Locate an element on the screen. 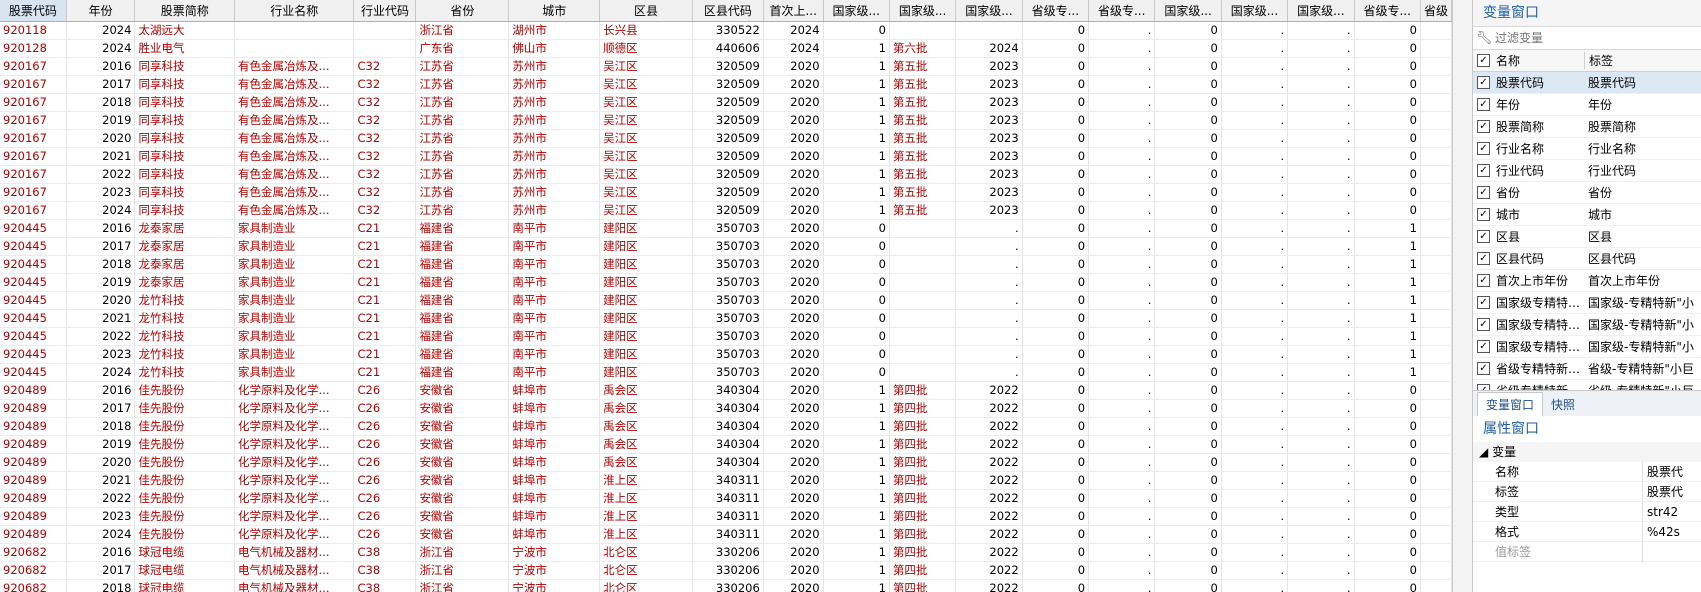 The width and height of the screenshot is (1701, 592). table-cell: 安徽省 is located at coordinates (462, 480).